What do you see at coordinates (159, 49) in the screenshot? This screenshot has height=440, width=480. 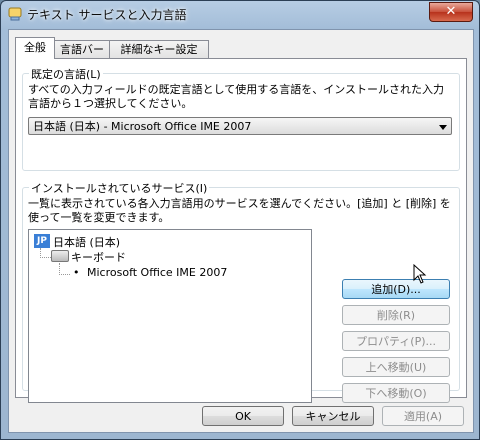 I see `tab-advanced-key-settings: 詳細なキー設定` at bounding box center [159, 49].